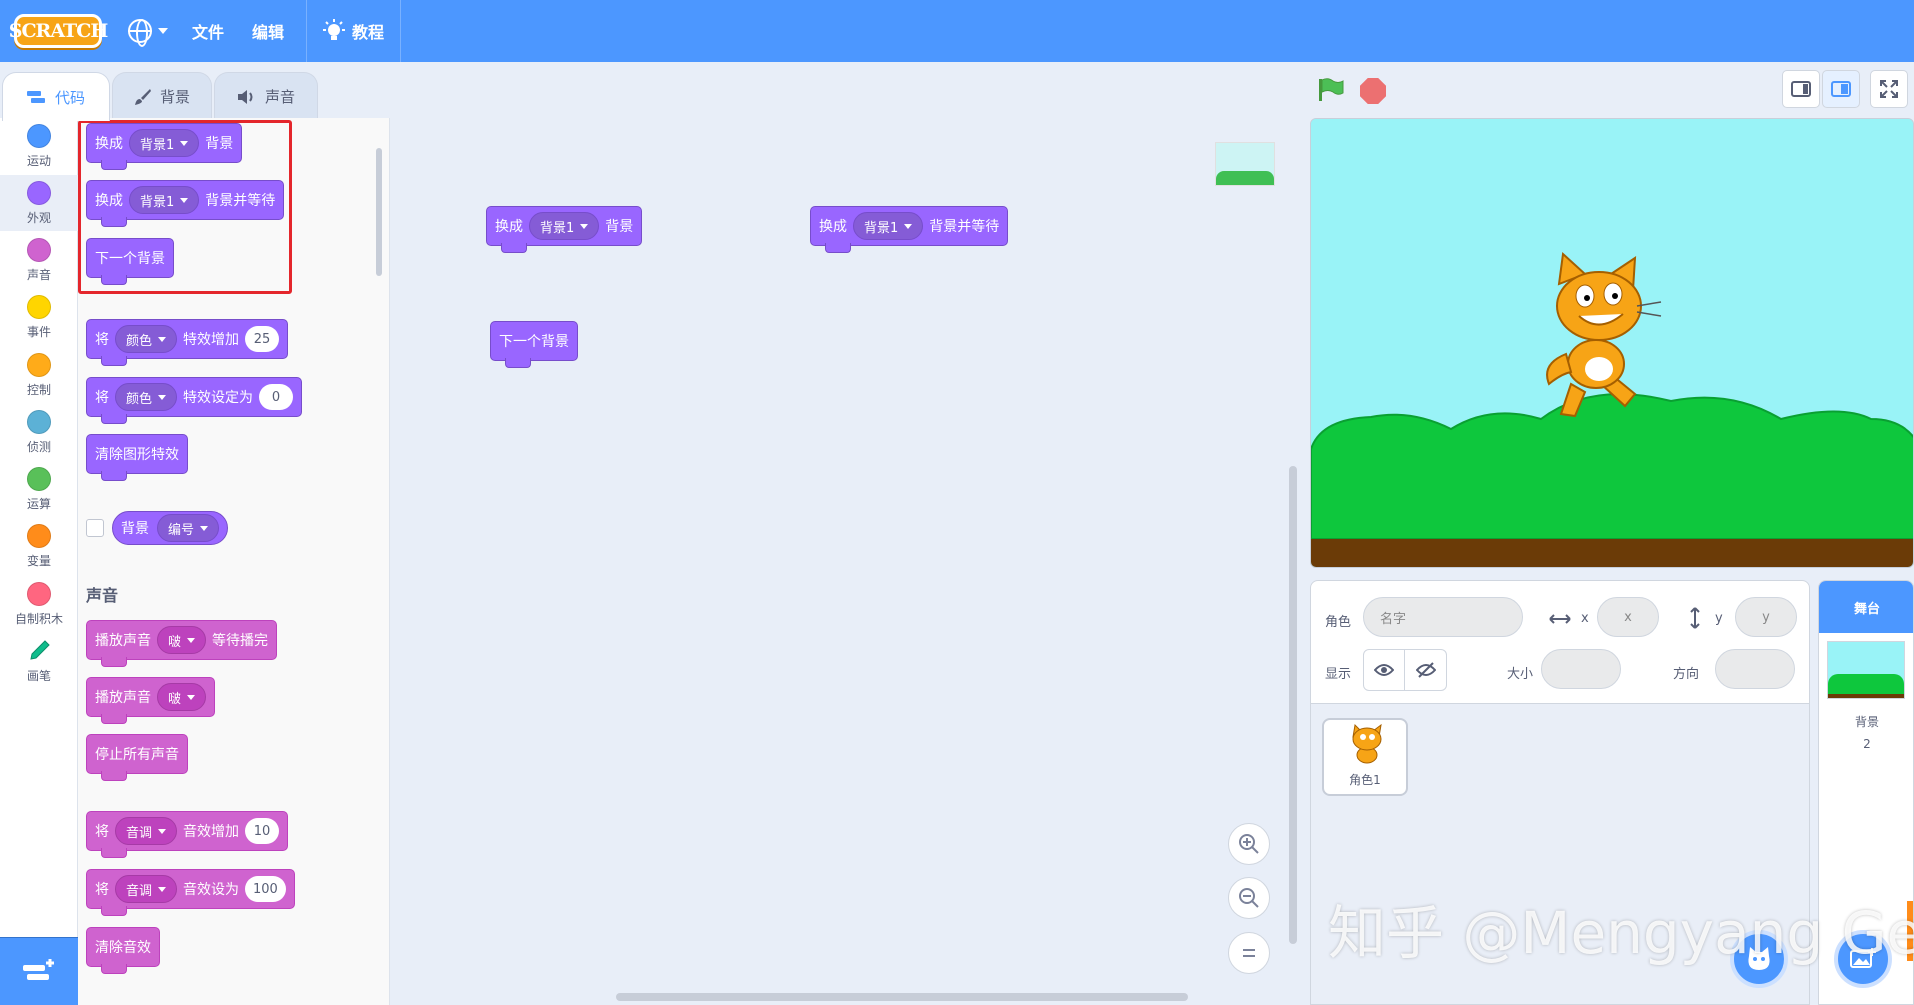  I want to click on tab-sounds: 声音, so click(266, 96).